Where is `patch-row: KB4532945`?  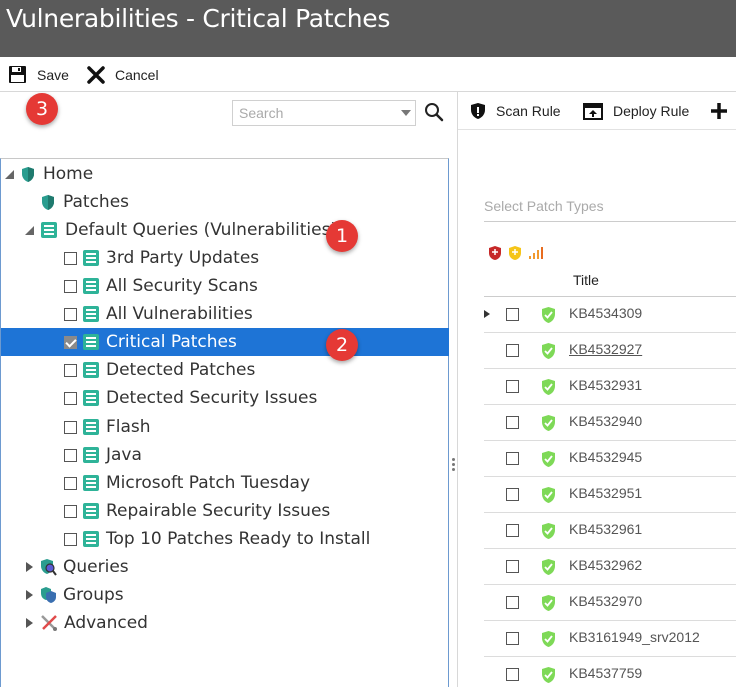
patch-row: KB4532945 is located at coordinates (610, 459).